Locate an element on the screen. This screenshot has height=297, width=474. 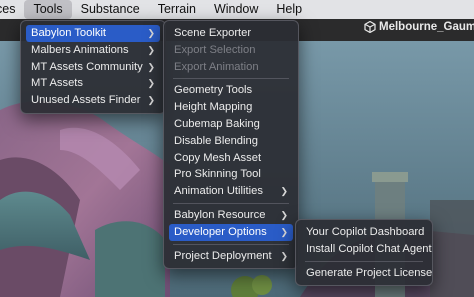
menu-item-project-deployment: Project Deployment ❯ is located at coordinates (231, 256).